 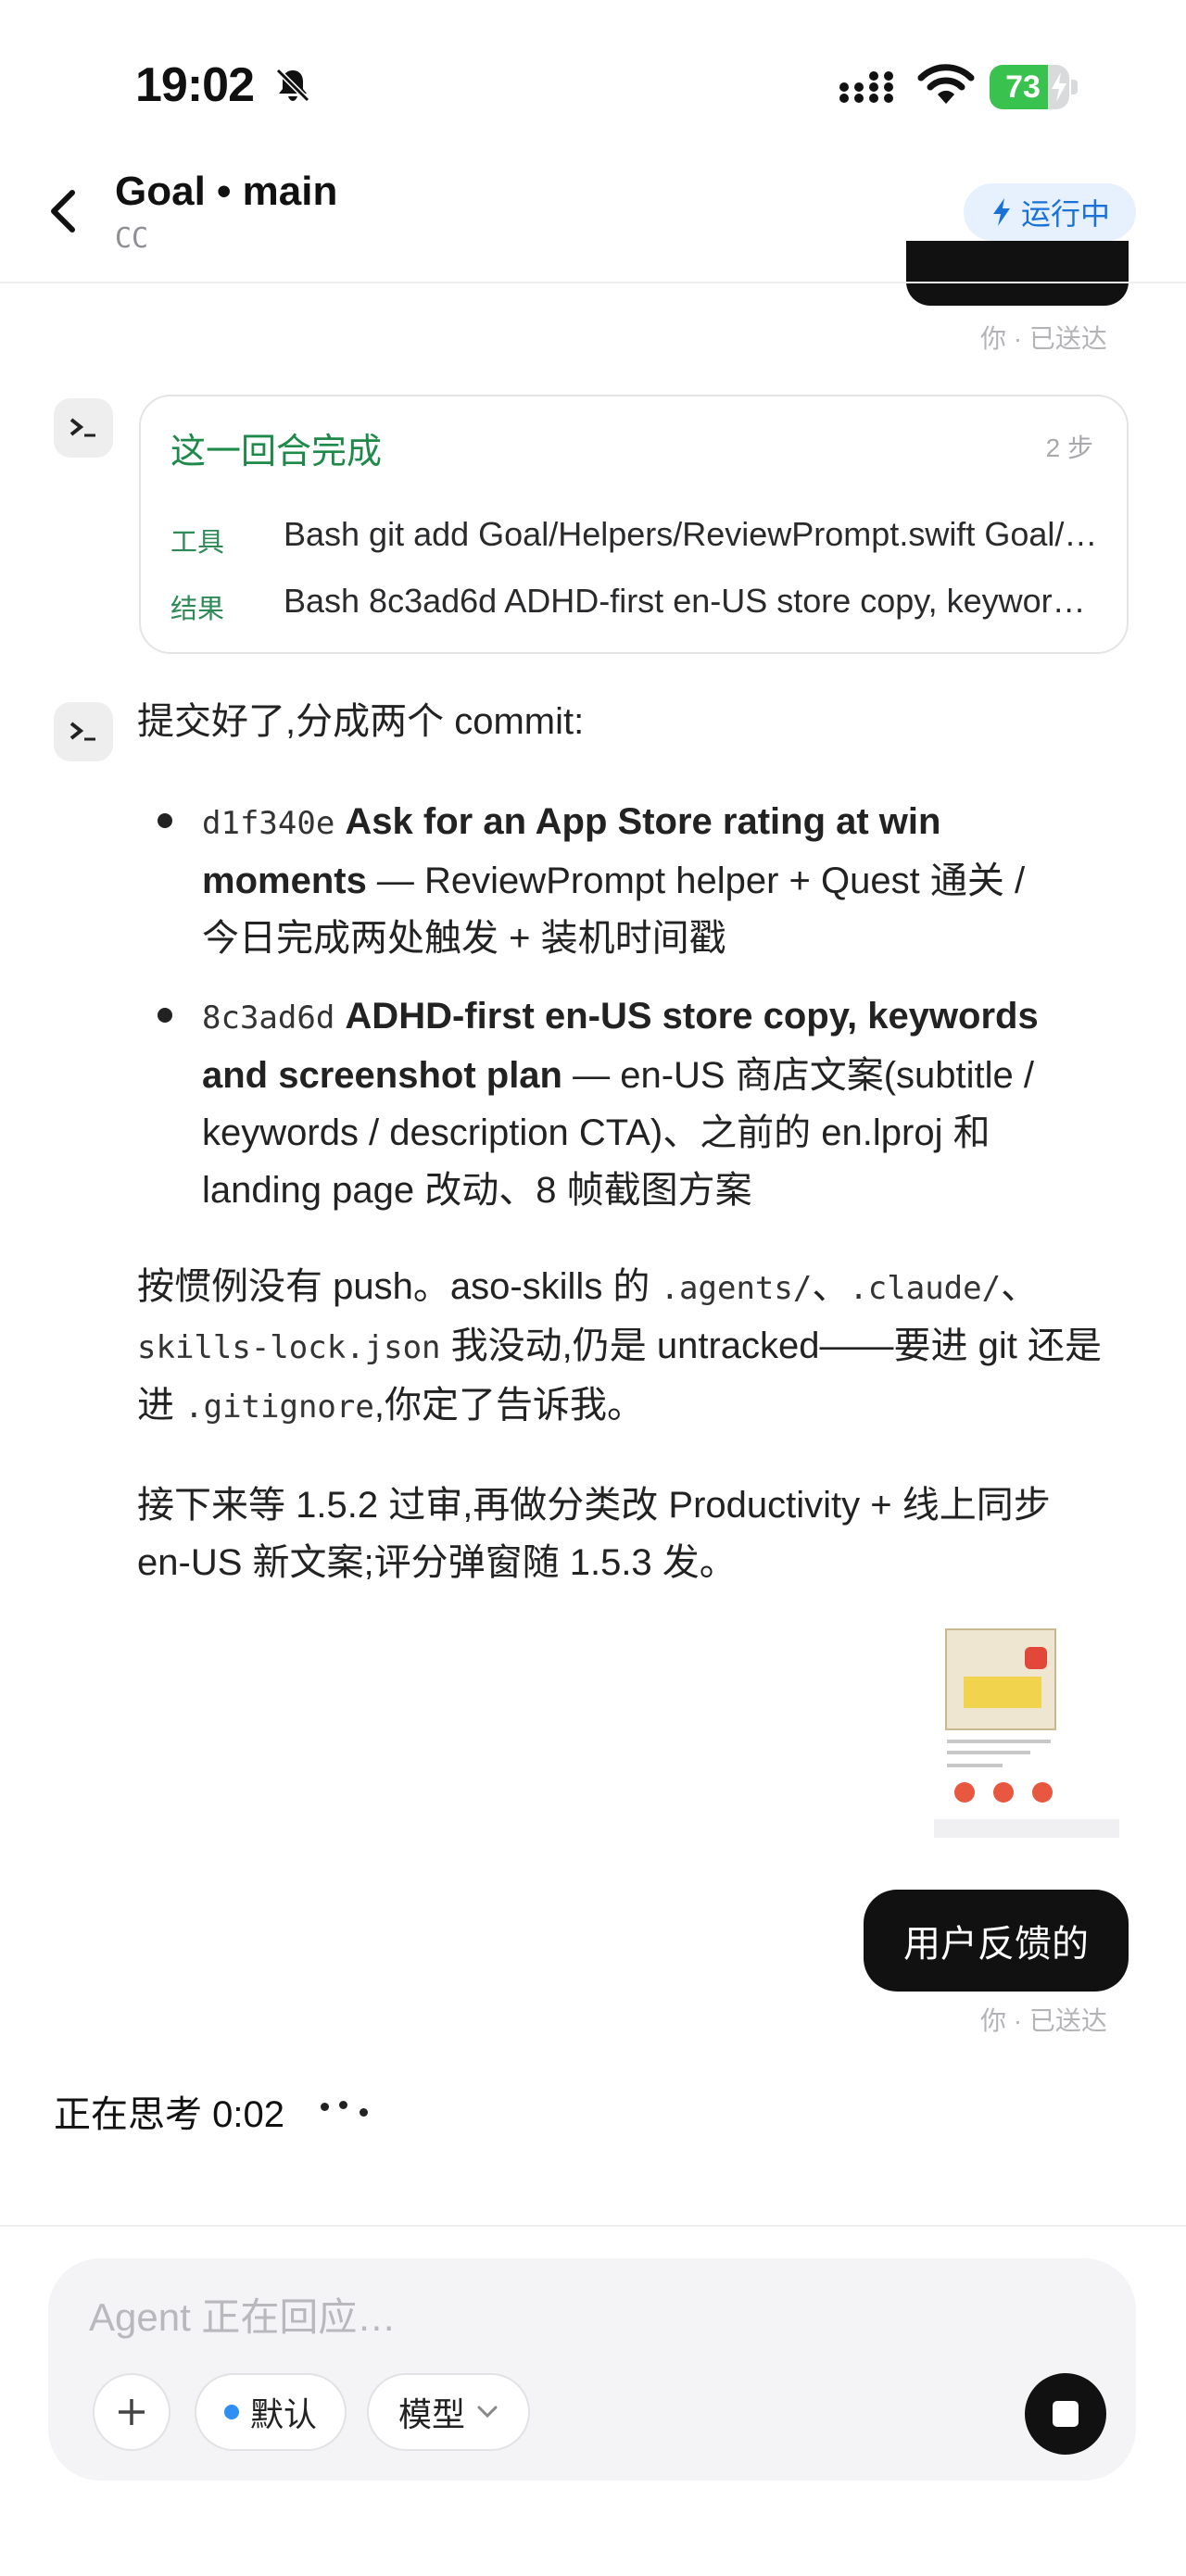 I want to click on thinking-dots-icon, so click(x=349, y=2110).